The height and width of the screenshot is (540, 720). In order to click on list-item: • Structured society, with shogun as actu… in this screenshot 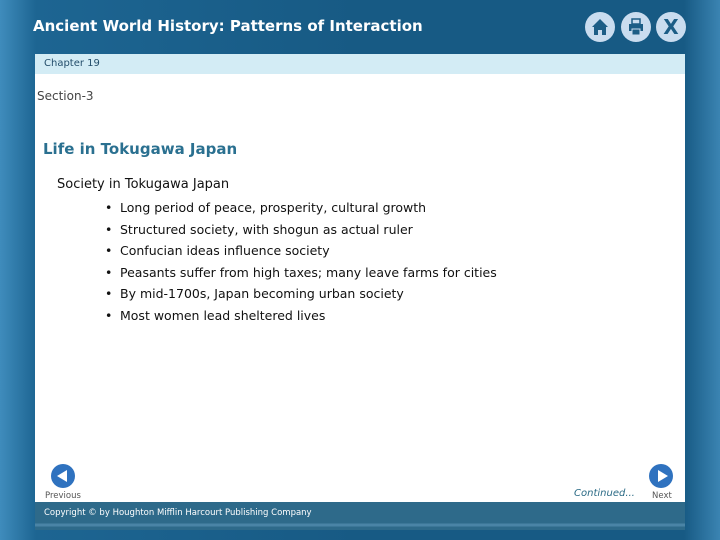, I will do `click(259, 229)`.